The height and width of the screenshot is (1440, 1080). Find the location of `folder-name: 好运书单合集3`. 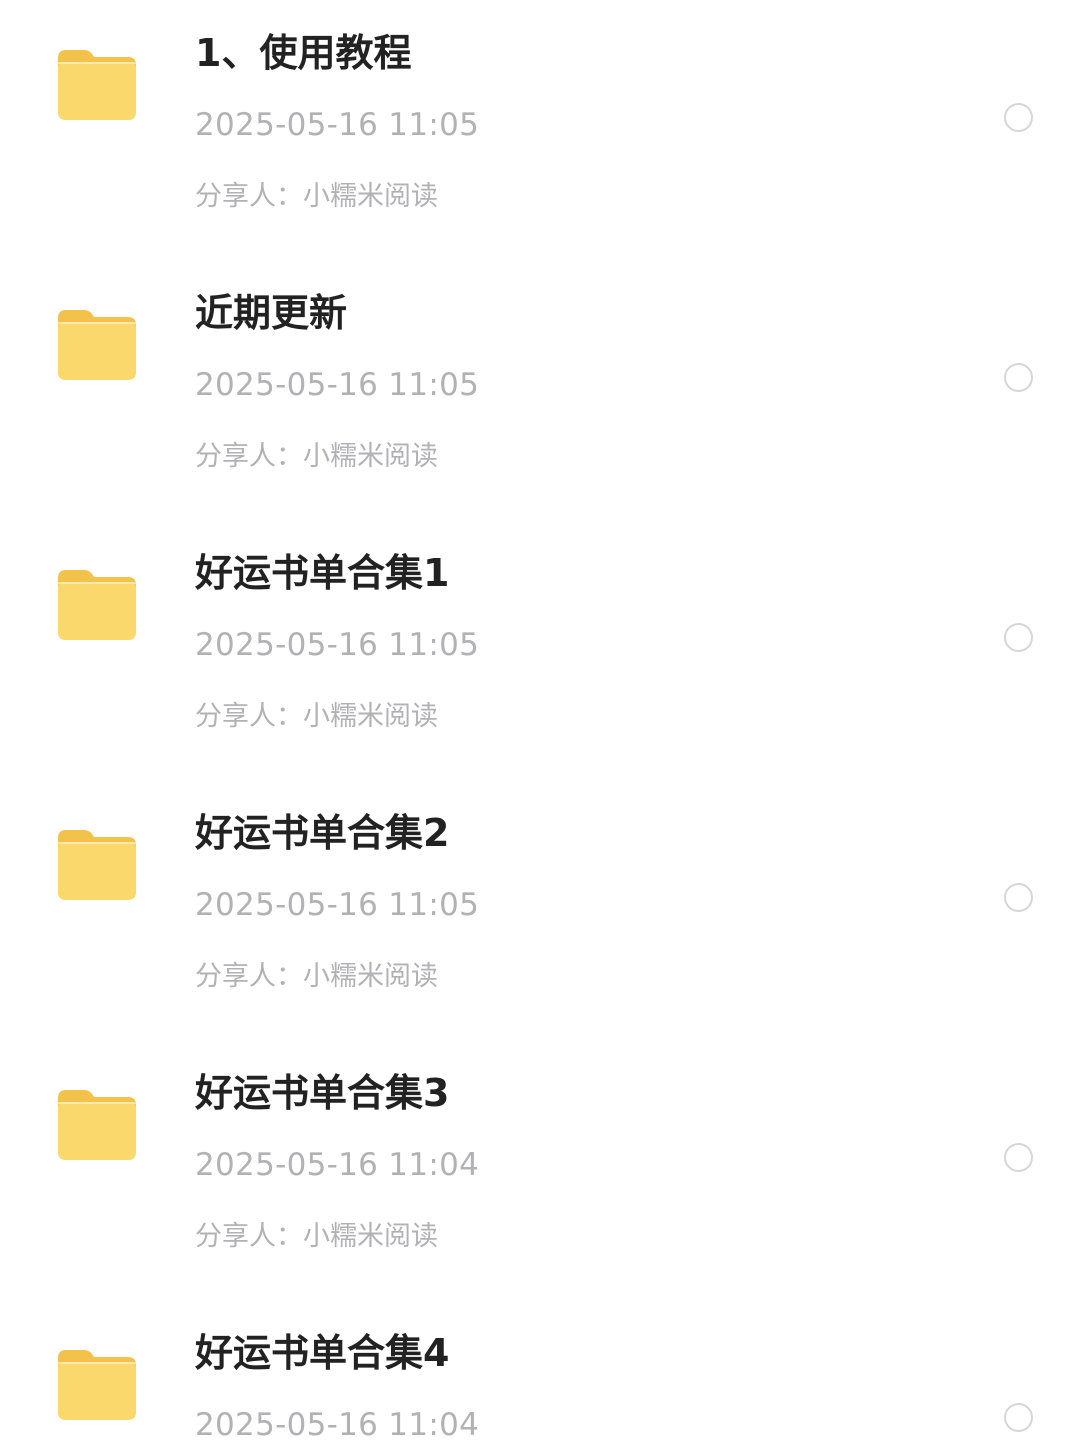

folder-name: 好运书单合集3 is located at coordinates (322, 1093).